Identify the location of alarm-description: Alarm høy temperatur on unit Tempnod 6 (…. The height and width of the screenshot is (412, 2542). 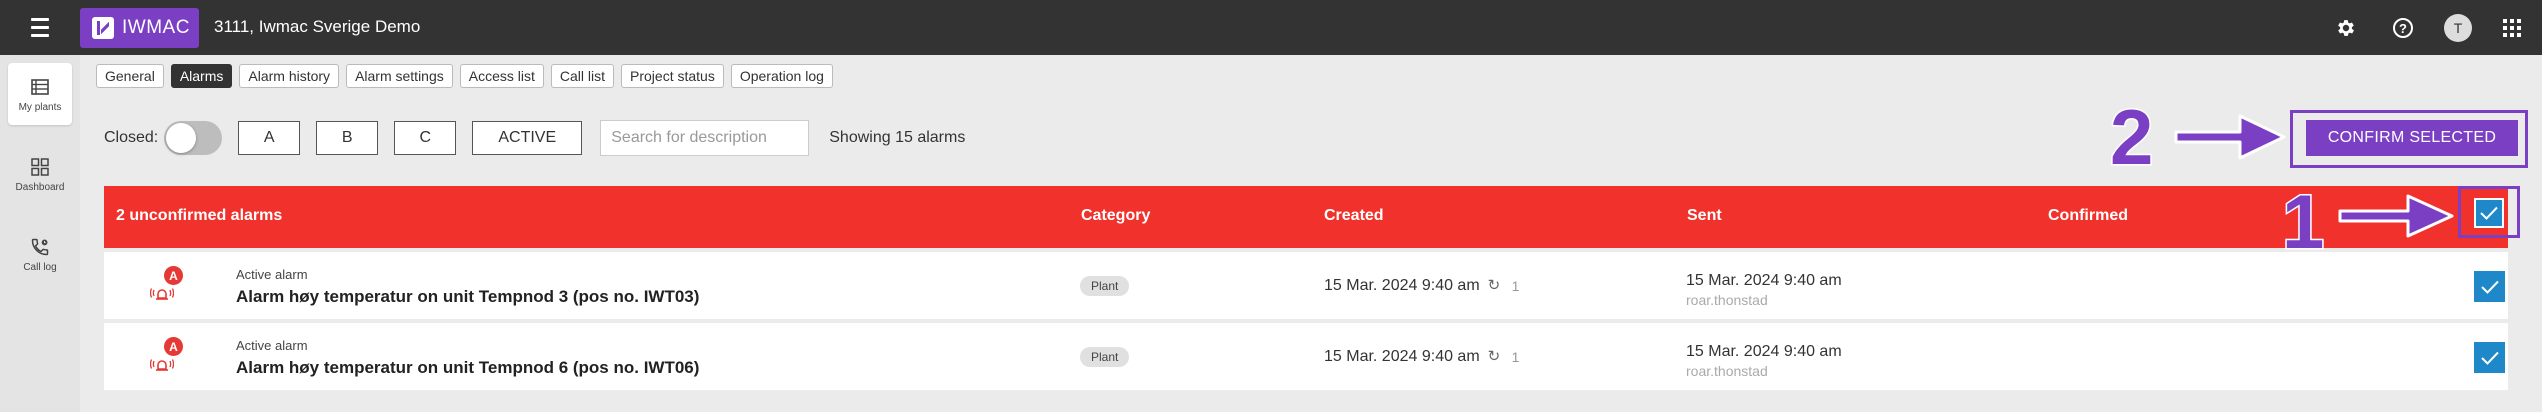
(468, 367).